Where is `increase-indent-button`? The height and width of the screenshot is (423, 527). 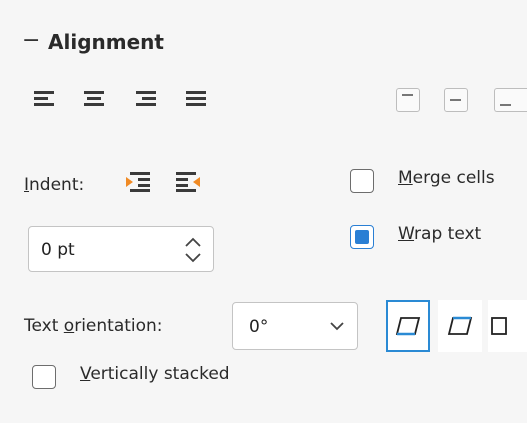 increase-indent-button is located at coordinates (138, 181).